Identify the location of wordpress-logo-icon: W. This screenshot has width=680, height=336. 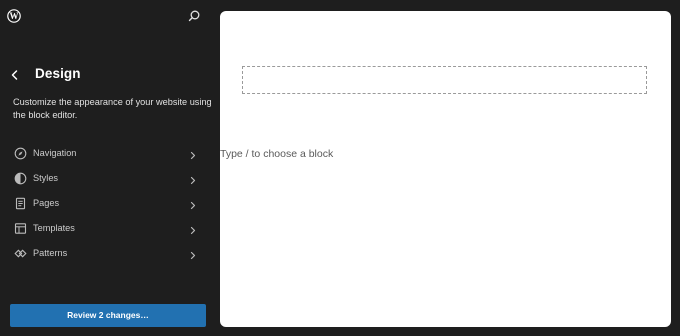
(14, 16).